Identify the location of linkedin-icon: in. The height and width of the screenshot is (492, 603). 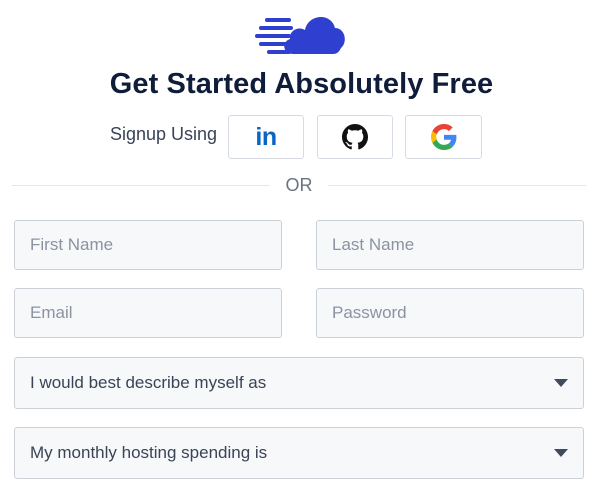
(266, 136).